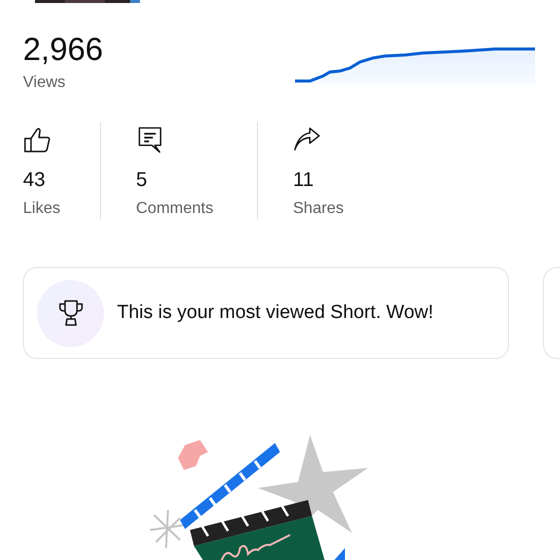  What do you see at coordinates (150, 139) in the screenshot?
I see `comment-icon` at bounding box center [150, 139].